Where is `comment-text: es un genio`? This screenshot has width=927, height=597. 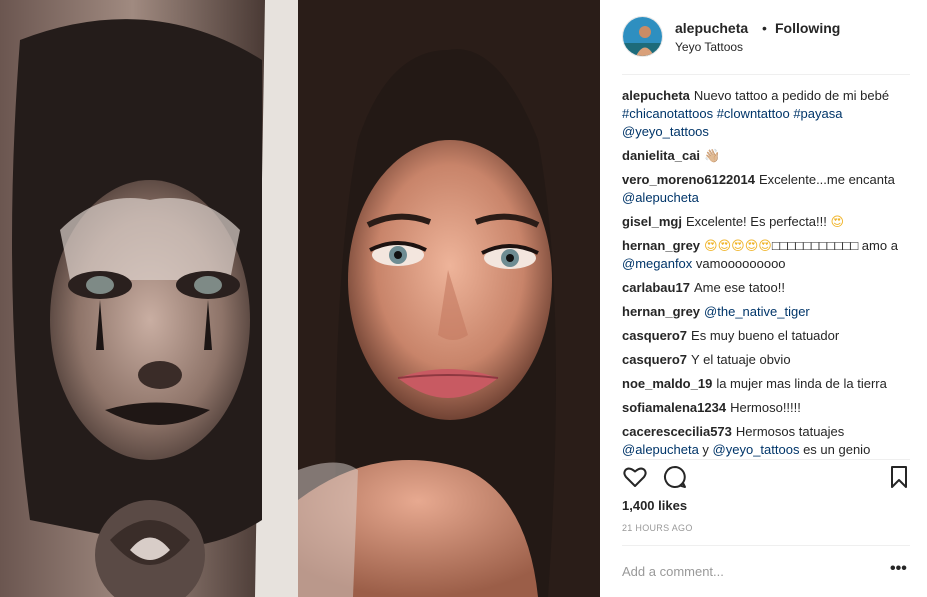
comment-text: es un genio is located at coordinates (835, 449).